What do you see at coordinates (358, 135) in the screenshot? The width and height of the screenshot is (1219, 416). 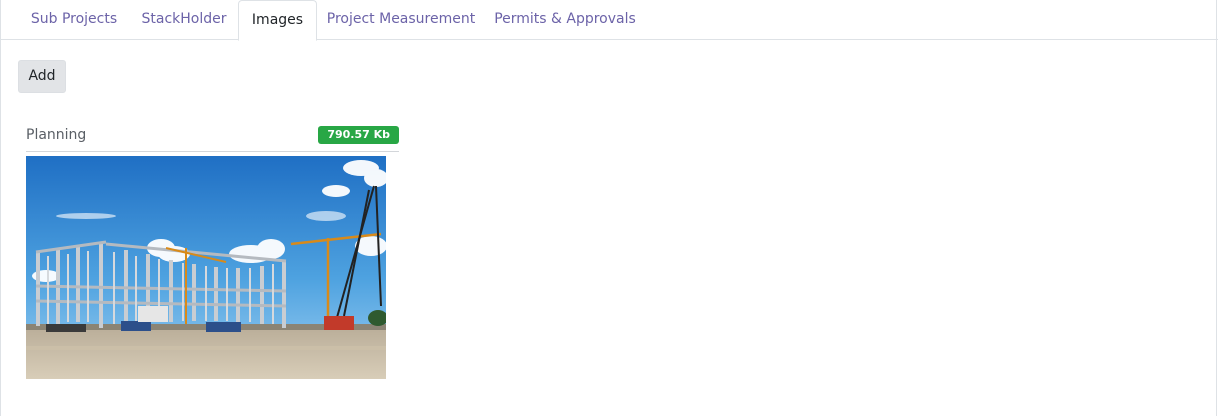 I see `file-size-badge: 790.57 Kb` at bounding box center [358, 135].